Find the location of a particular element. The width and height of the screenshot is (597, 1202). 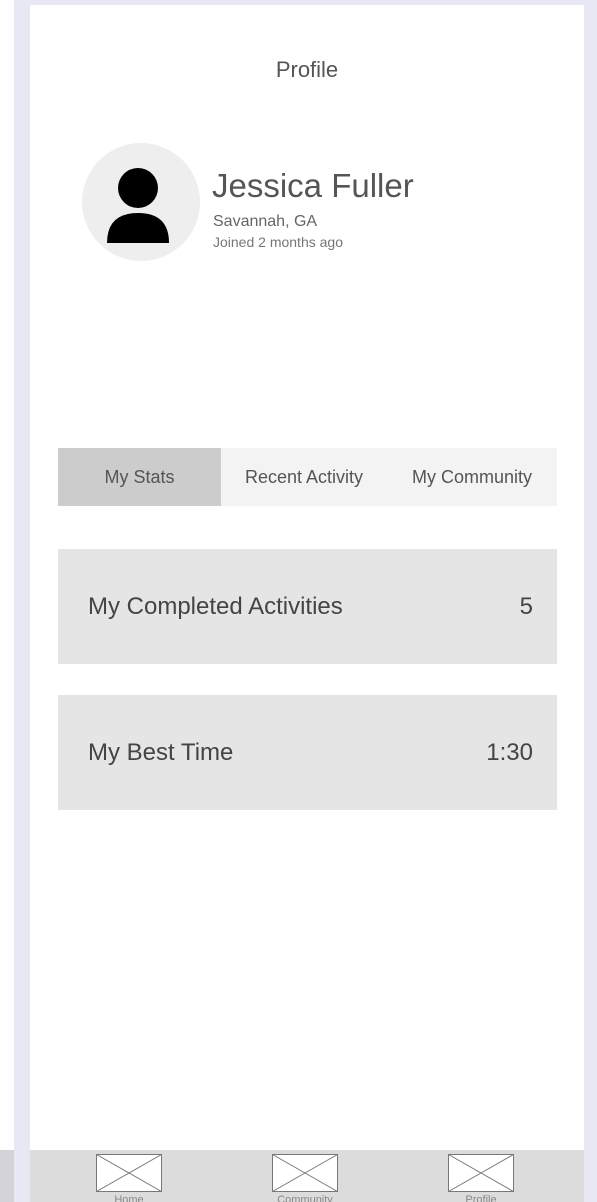

profile-location: Savannah, GA is located at coordinates (265, 221).